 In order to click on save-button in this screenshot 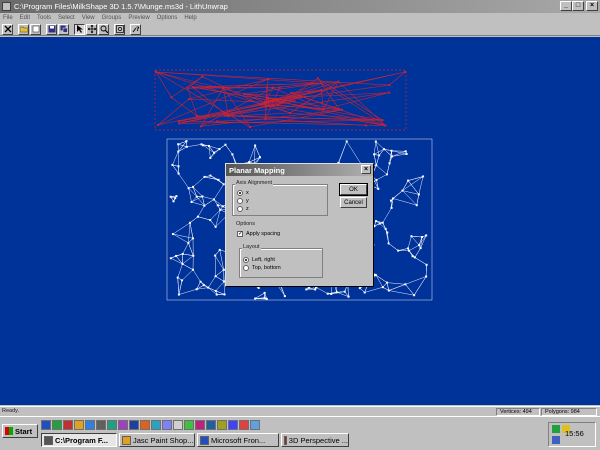, I will do `click(51, 29)`.